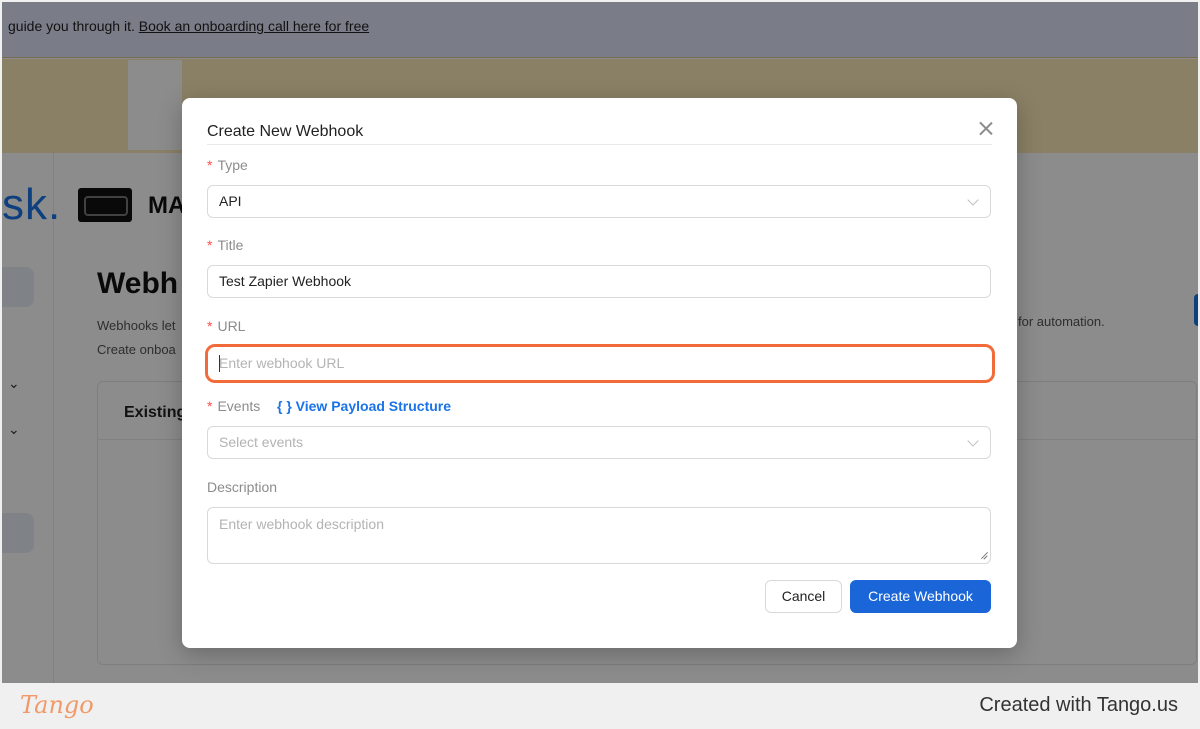  I want to click on title-label: * Title, so click(225, 245).